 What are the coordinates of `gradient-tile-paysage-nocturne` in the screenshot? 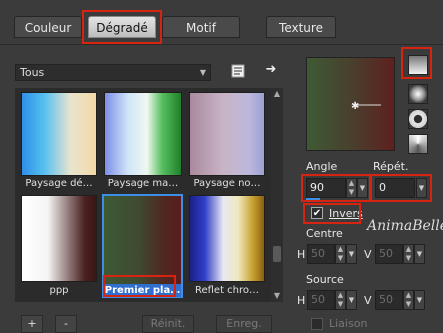 It's located at (227, 134).